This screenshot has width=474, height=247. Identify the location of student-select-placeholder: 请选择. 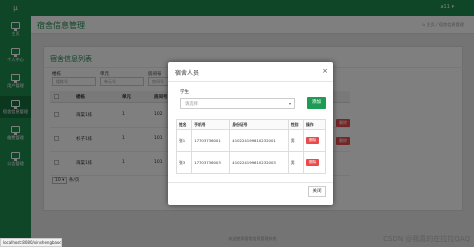
(191, 104).